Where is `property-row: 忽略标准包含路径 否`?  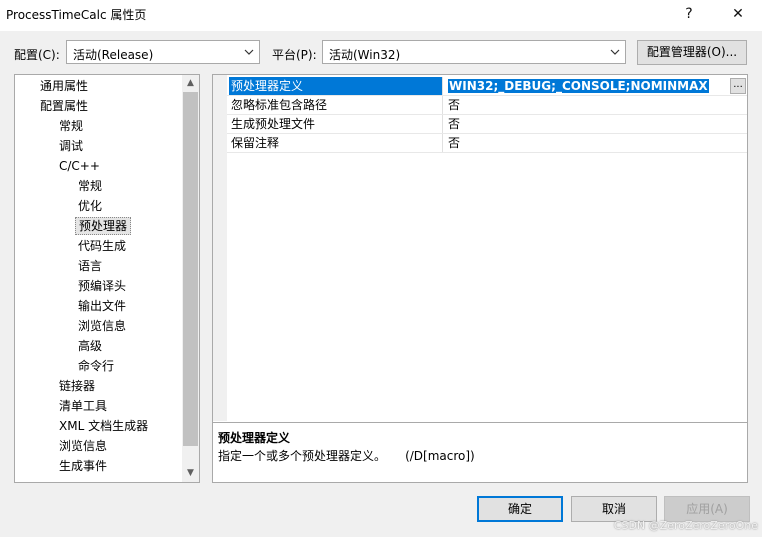
property-row: 忽略标准包含路径 否 is located at coordinates (487, 105).